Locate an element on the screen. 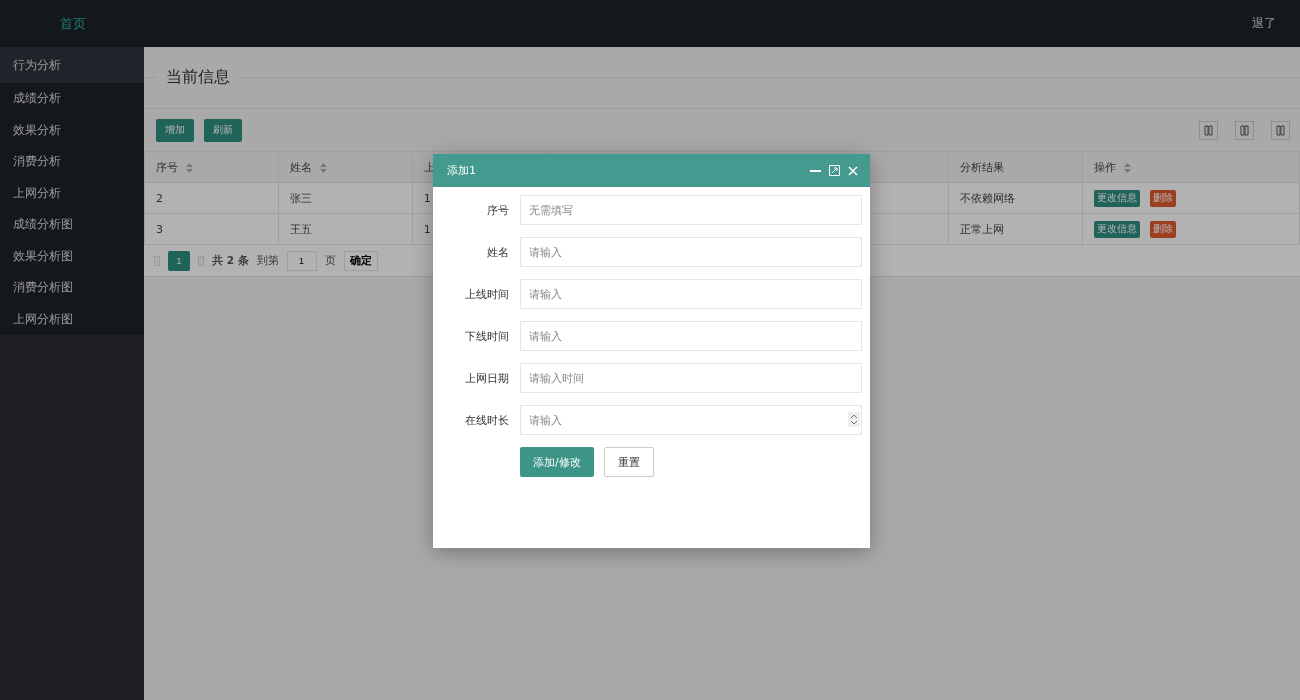  confirm-button: 确定 is located at coordinates (360, 260).